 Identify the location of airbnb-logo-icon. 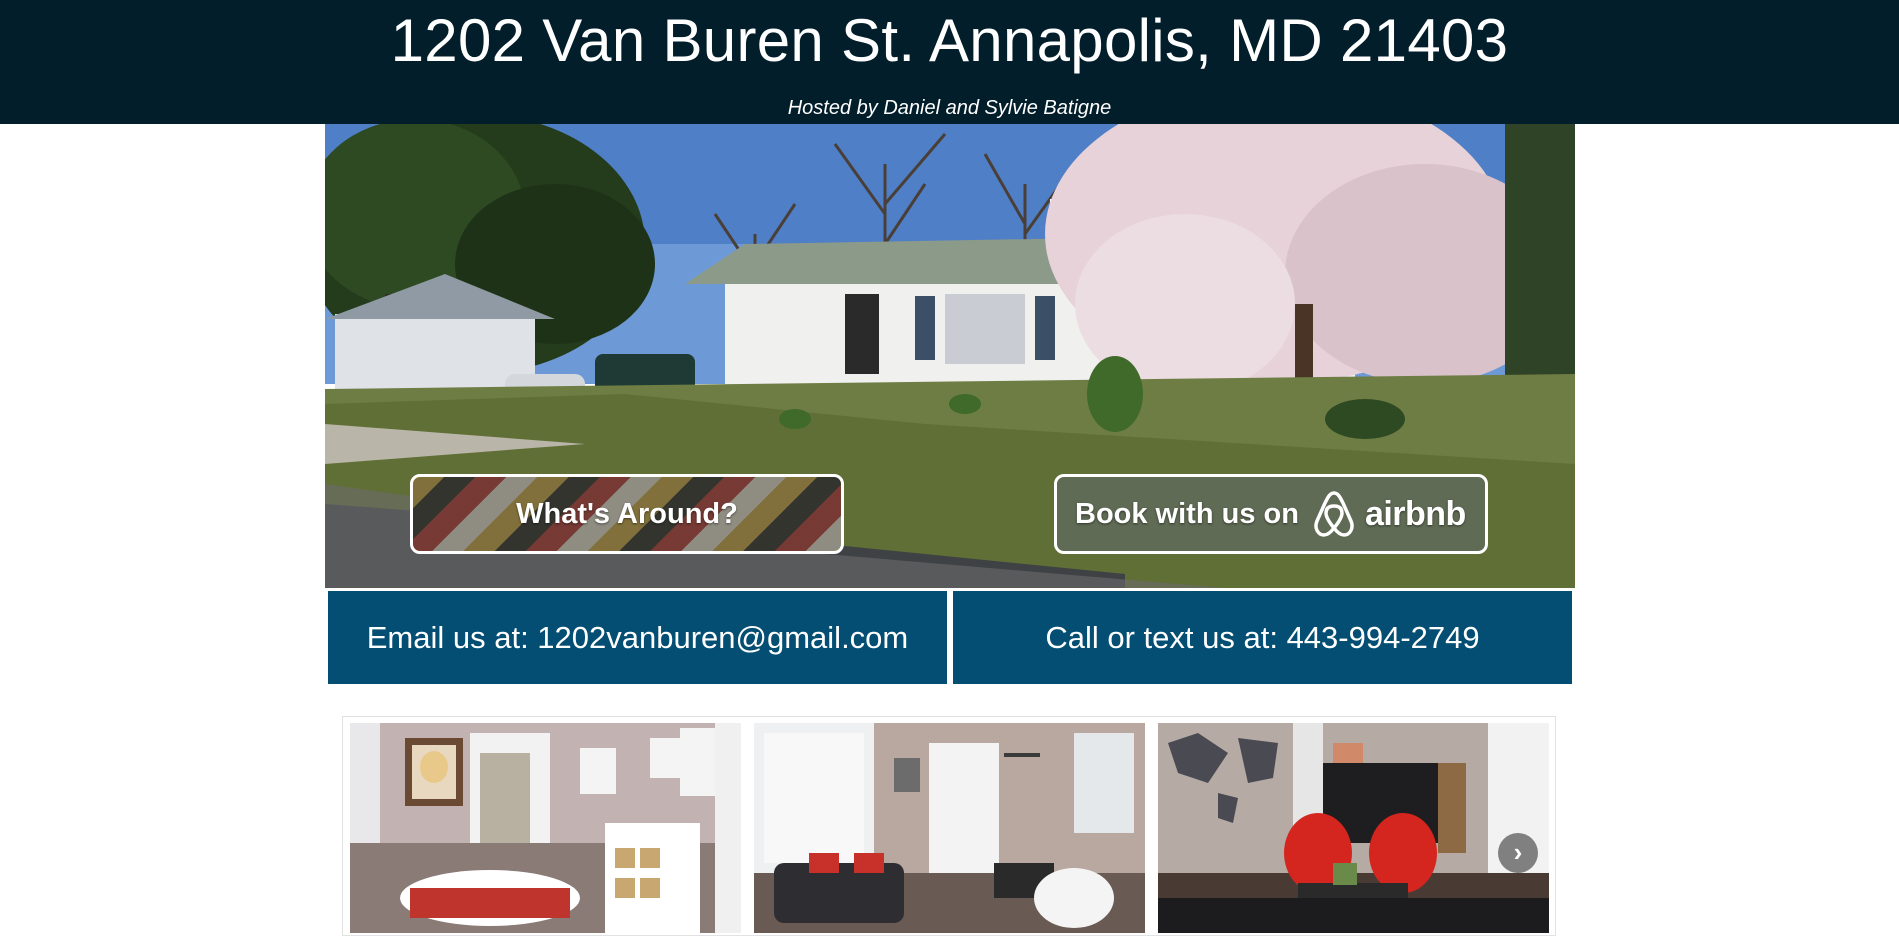
(1334, 514).